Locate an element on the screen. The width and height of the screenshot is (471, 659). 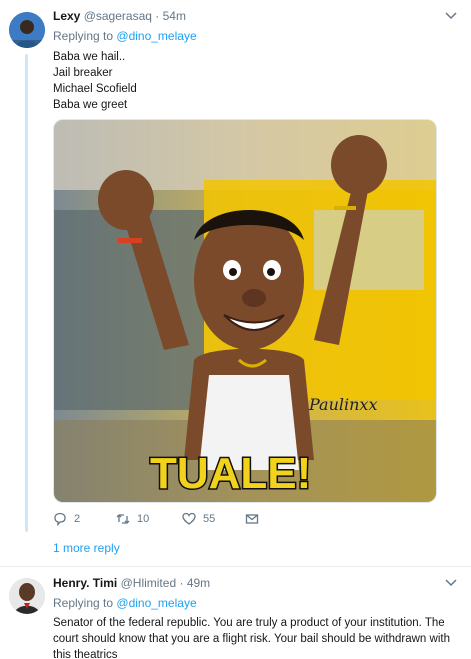
user-handle: @sagerasaq is located at coordinates (118, 16).